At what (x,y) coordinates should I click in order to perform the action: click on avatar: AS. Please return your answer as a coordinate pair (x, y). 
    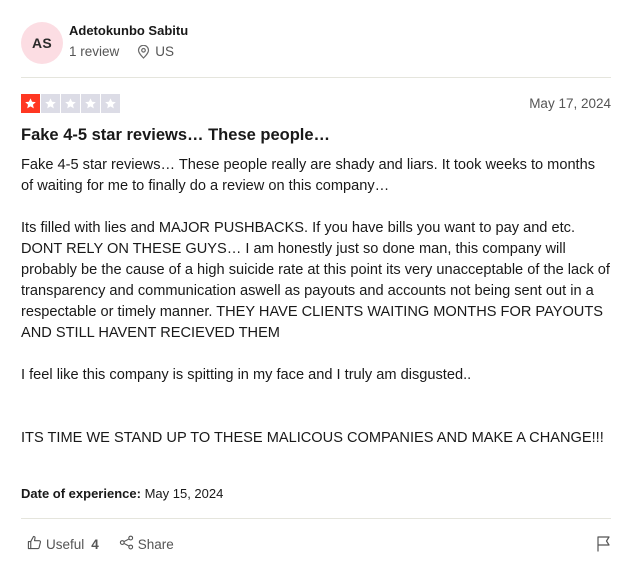
    Looking at the image, I should click on (42, 43).